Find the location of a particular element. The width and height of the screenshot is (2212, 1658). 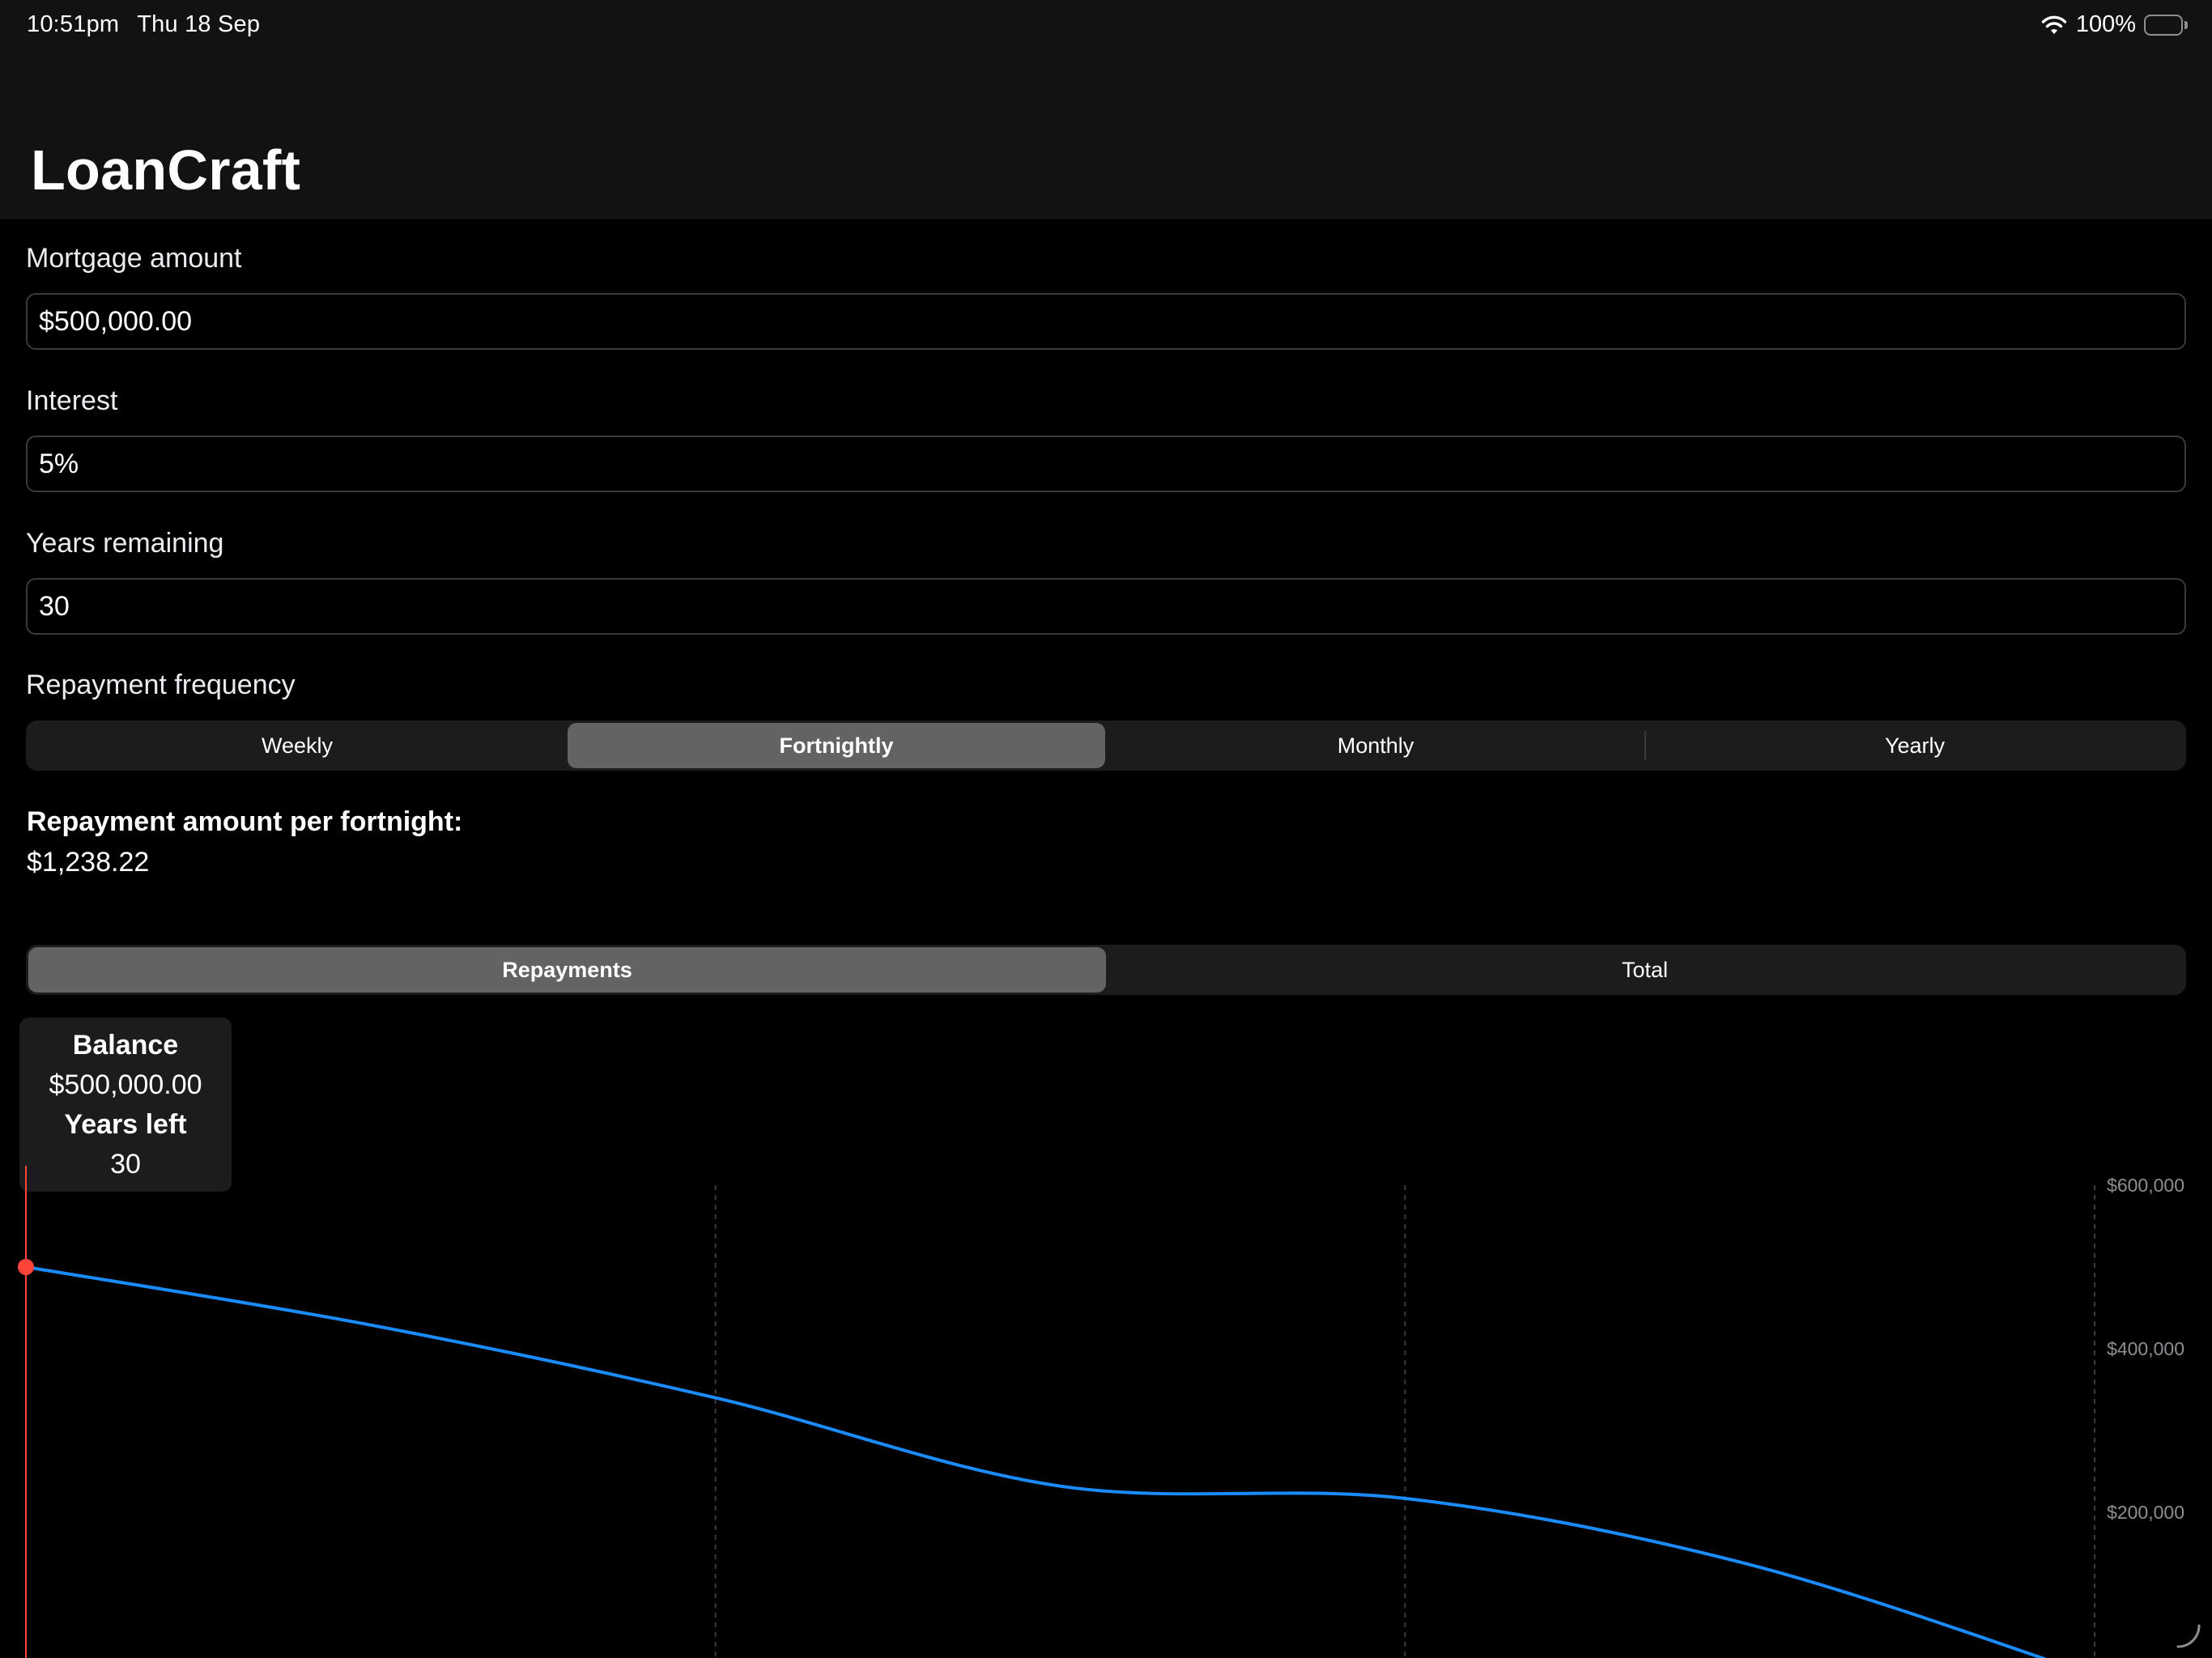

tooltip-years-label: Years left is located at coordinates (125, 1124).